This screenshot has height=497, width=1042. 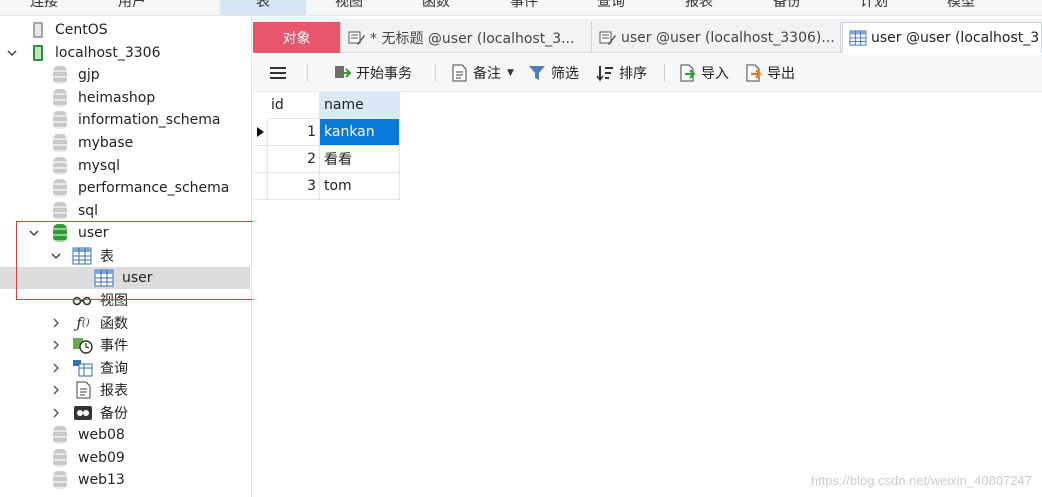 What do you see at coordinates (294, 105) in the screenshot?
I see `column-header-id: id` at bounding box center [294, 105].